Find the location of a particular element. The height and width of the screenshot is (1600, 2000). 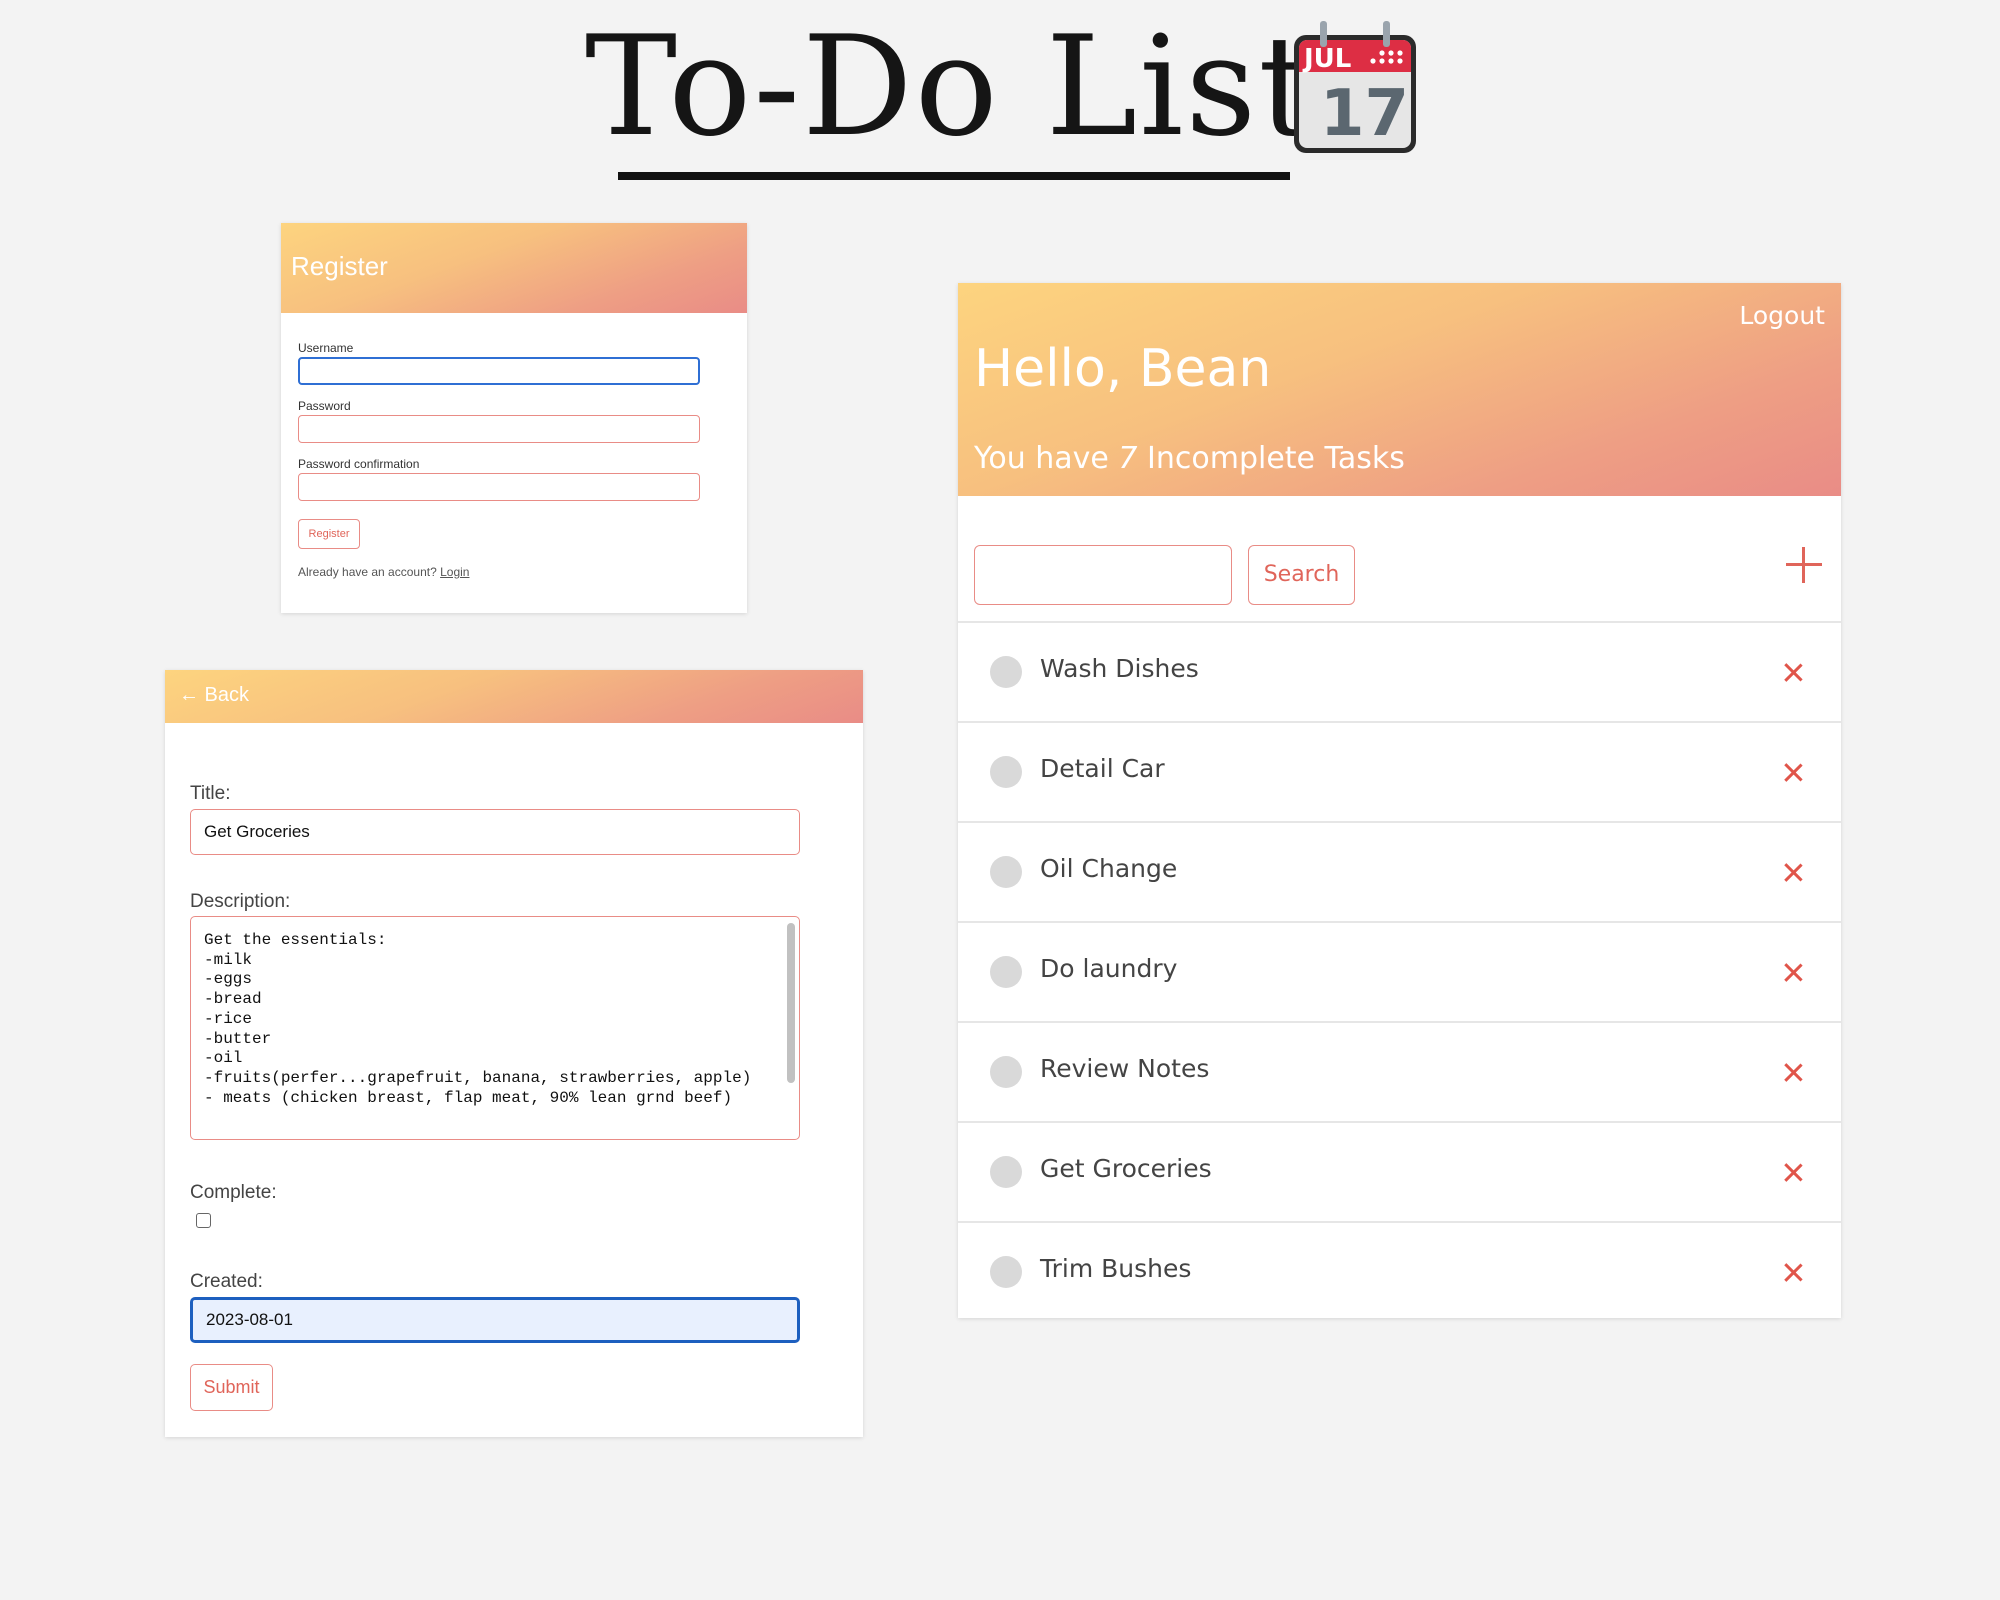

edit-task-header: ← Back is located at coordinates (514, 696).